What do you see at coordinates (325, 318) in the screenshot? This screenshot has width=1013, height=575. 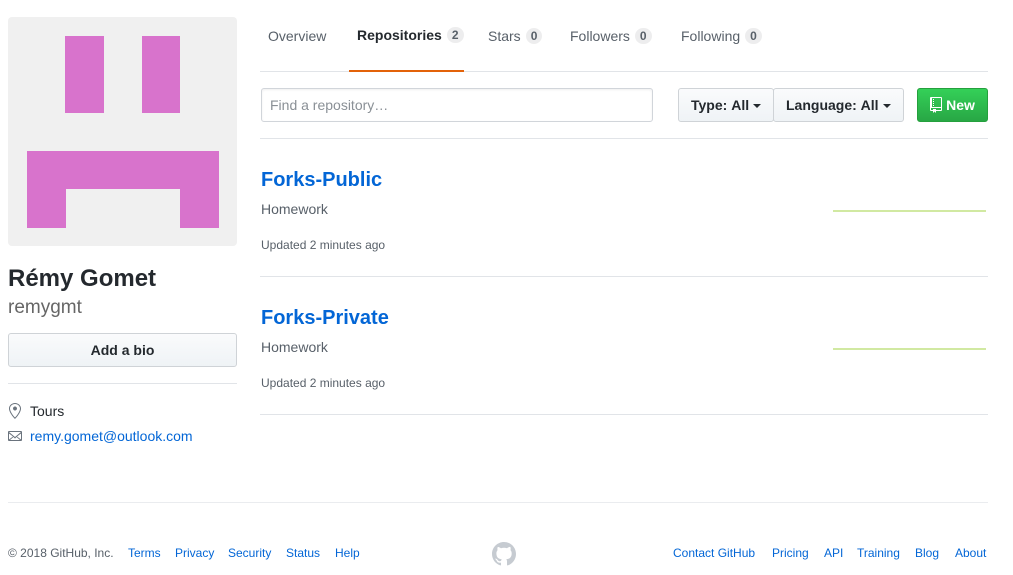 I see `repo-name-link: Forks-Private` at bounding box center [325, 318].